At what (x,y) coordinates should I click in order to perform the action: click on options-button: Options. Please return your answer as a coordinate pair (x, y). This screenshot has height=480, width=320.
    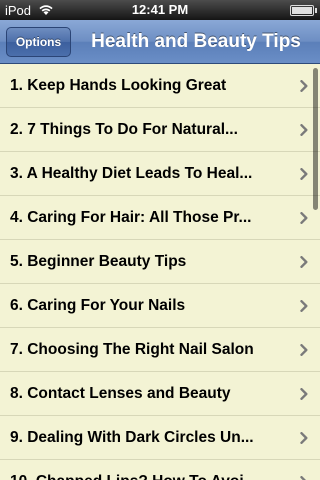
    Looking at the image, I should click on (38, 42).